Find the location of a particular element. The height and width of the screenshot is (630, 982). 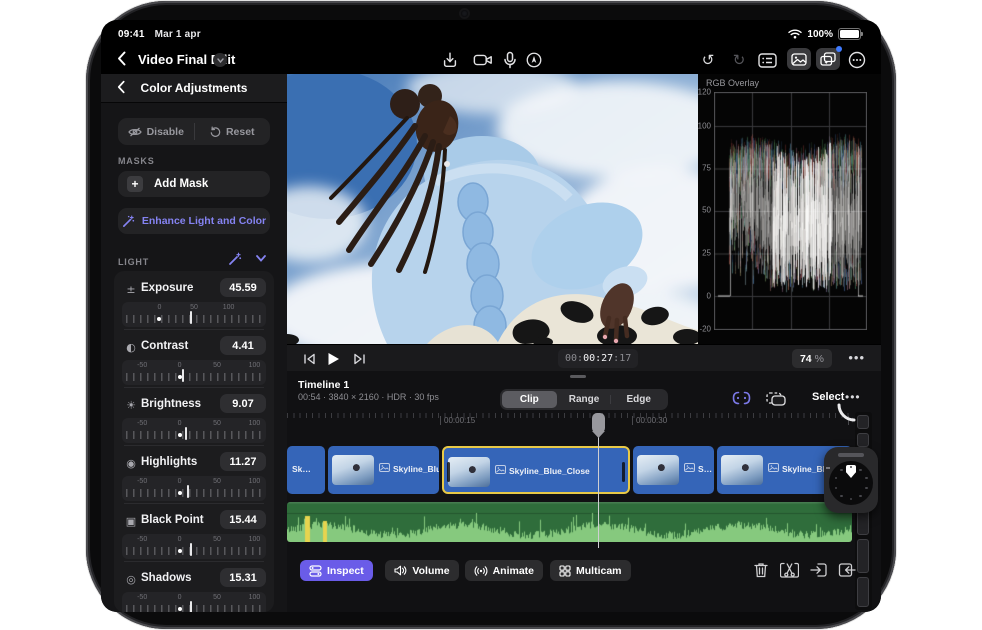

slider-value: 9.07 is located at coordinates (243, 403).